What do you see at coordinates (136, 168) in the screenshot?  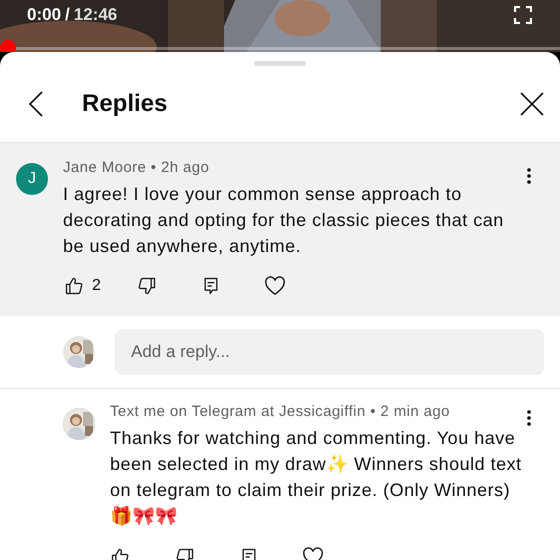 I see `comment-meta: Jane Moore • 2h ago` at bounding box center [136, 168].